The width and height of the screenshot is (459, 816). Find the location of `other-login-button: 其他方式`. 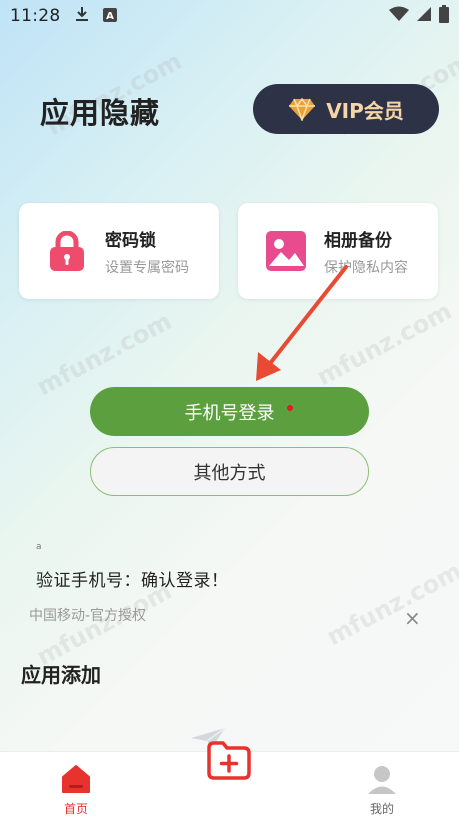

other-login-button: 其他方式 is located at coordinates (229, 471).